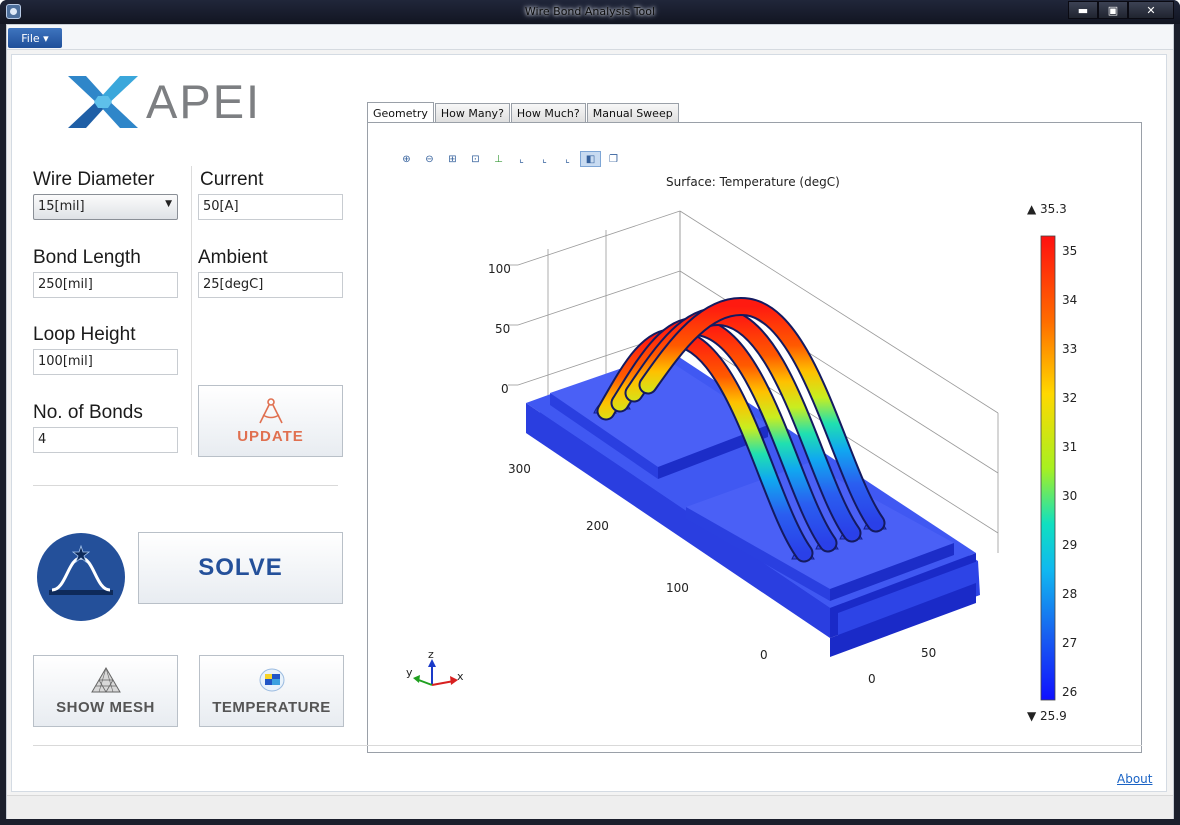 The width and height of the screenshot is (1180, 825). What do you see at coordinates (1069, 594) in the screenshot?
I see `colorbar-tick: 28` at bounding box center [1069, 594].